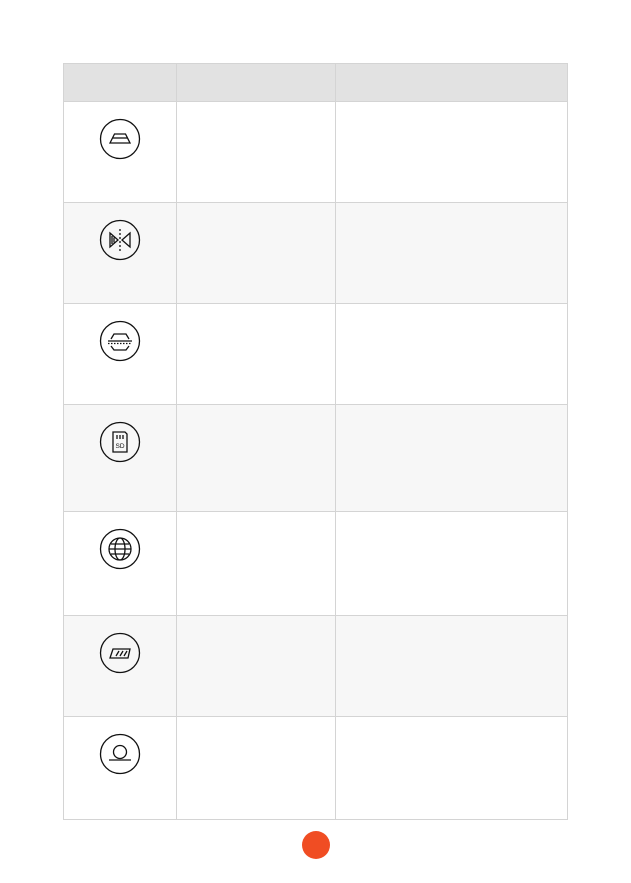 This screenshot has height=883, width=631. What do you see at coordinates (316, 845) in the screenshot?
I see `page-marker-dot` at bounding box center [316, 845].